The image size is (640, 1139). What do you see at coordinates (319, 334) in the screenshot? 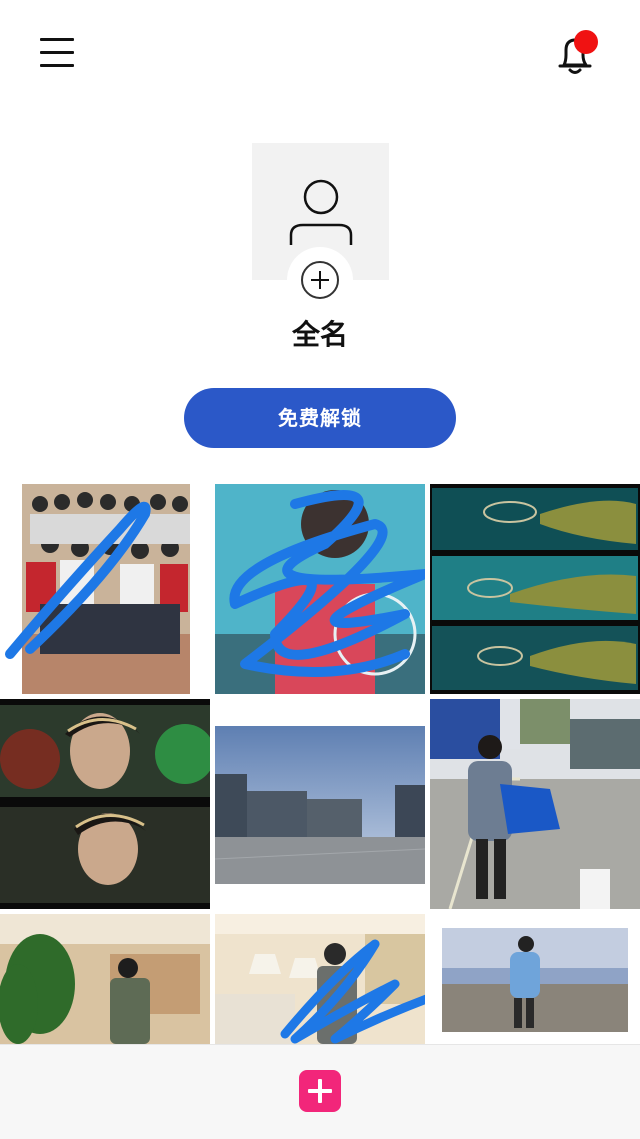
I see `profile-name: 全名` at bounding box center [319, 334].